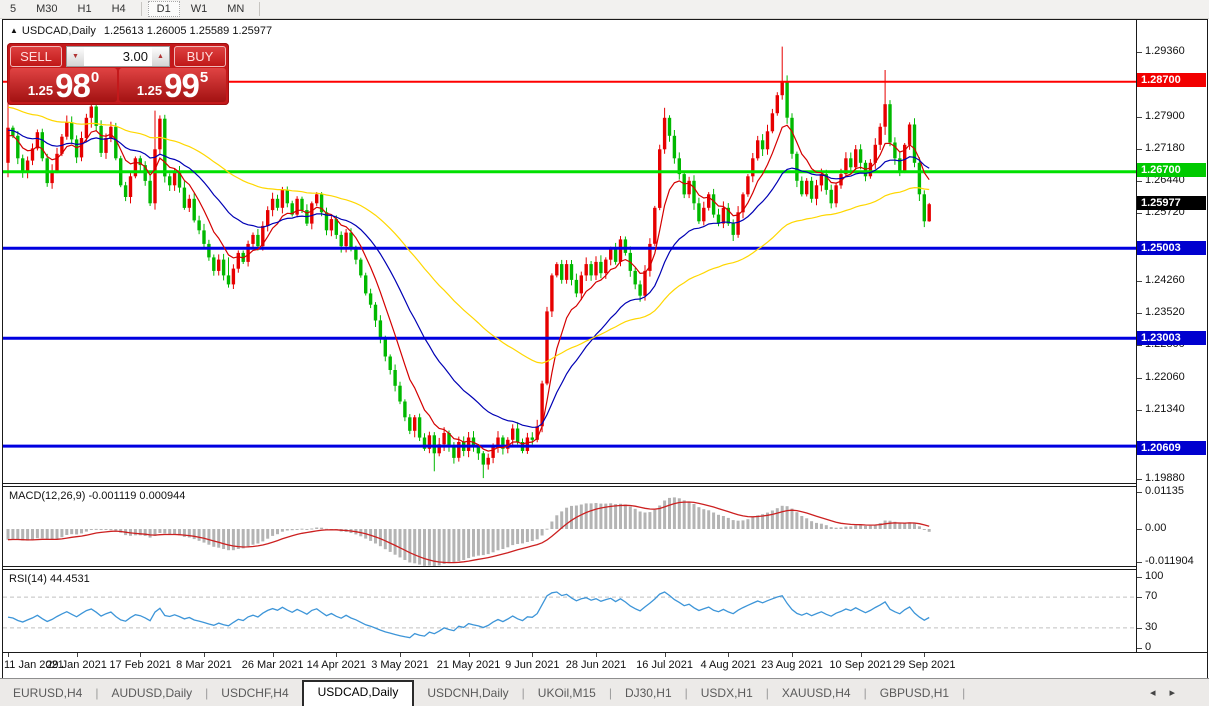 The height and width of the screenshot is (706, 1209). What do you see at coordinates (1154, 576) in the screenshot?
I see `rsi-scale-label: 100` at bounding box center [1154, 576].